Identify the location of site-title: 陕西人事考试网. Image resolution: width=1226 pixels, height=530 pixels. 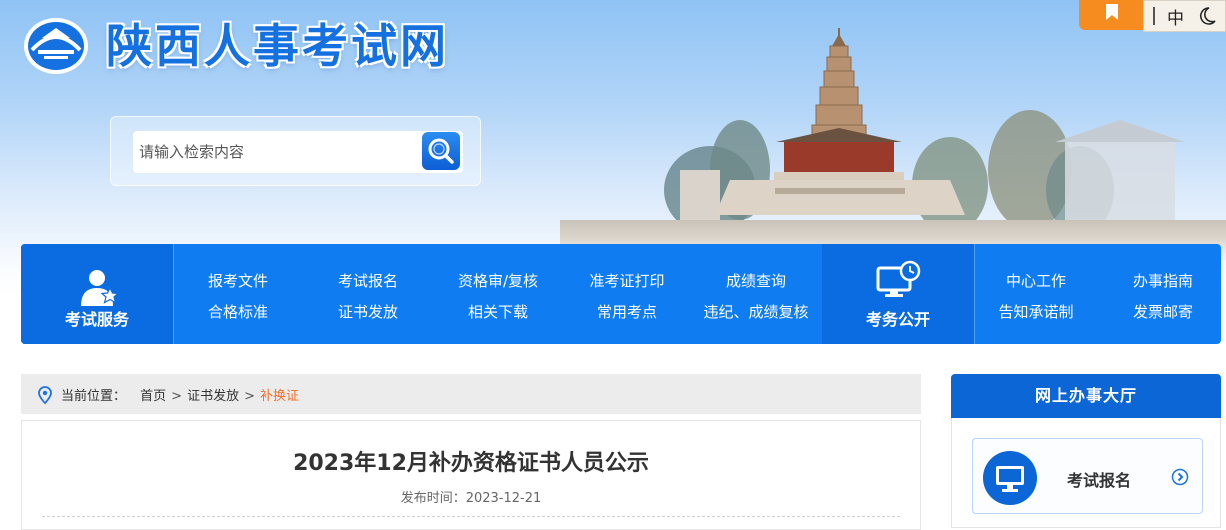
(277, 46).